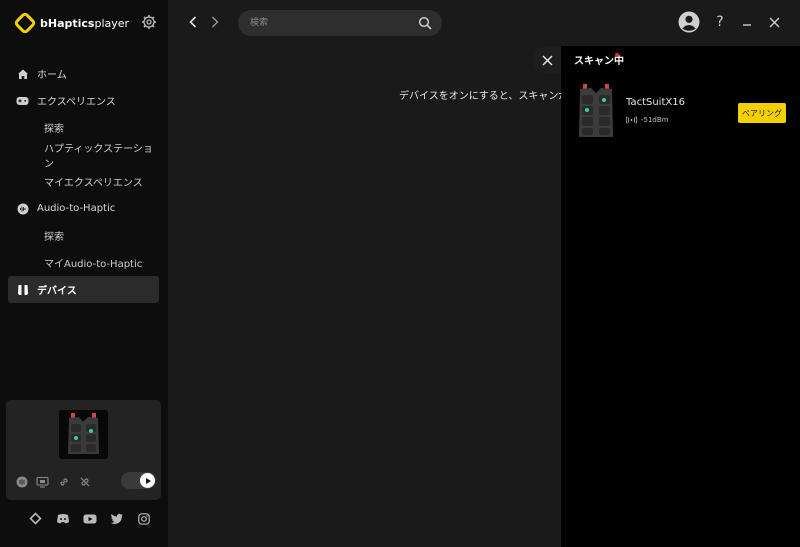 The image size is (800, 547). What do you see at coordinates (774, 22) in the screenshot?
I see `close-window-icon` at bounding box center [774, 22].